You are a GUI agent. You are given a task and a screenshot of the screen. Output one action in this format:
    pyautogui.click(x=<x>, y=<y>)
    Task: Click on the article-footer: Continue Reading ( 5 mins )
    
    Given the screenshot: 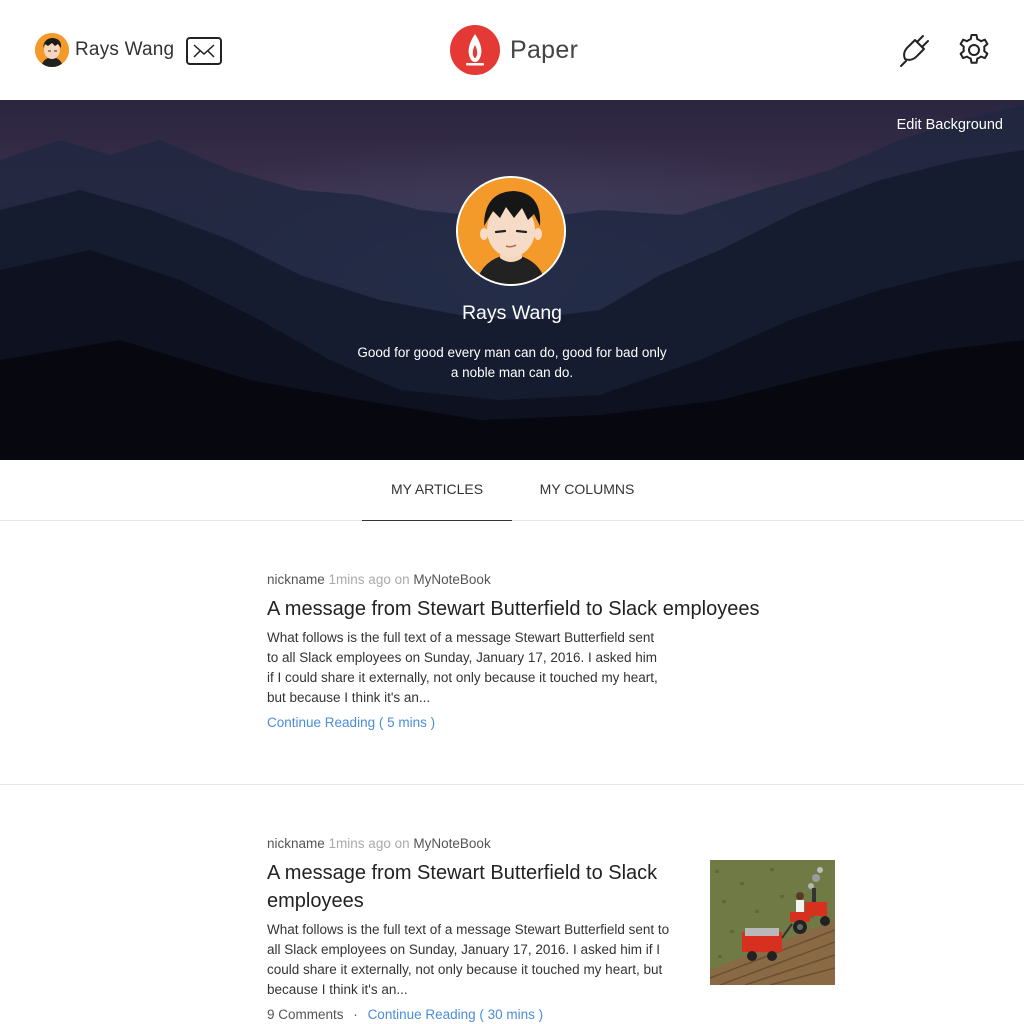 What is the action you would take?
    pyautogui.click(x=351, y=722)
    